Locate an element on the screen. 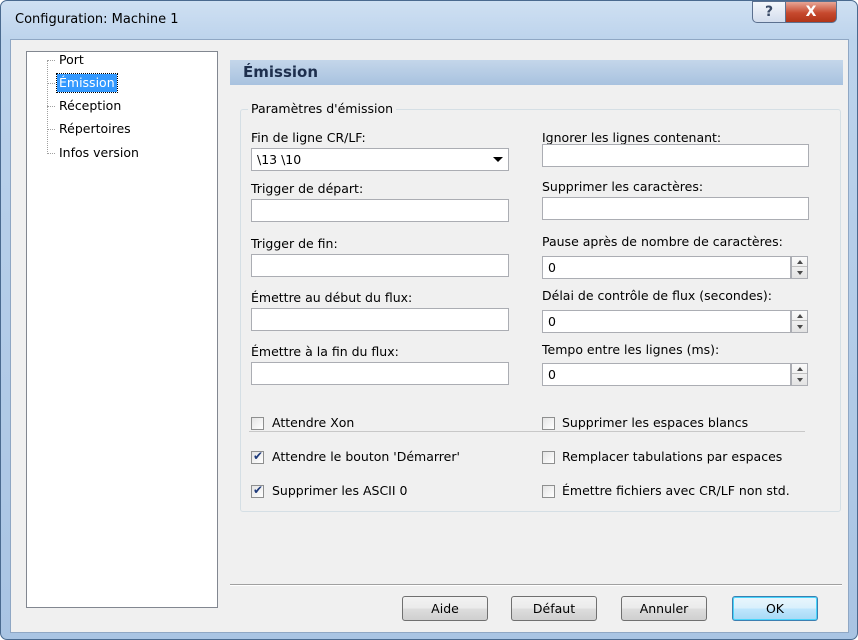 The height and width of the screenshot is (640, 858). remove-blanks-label: Supprimer les espaces blancs is located at coordinates (655, 422).